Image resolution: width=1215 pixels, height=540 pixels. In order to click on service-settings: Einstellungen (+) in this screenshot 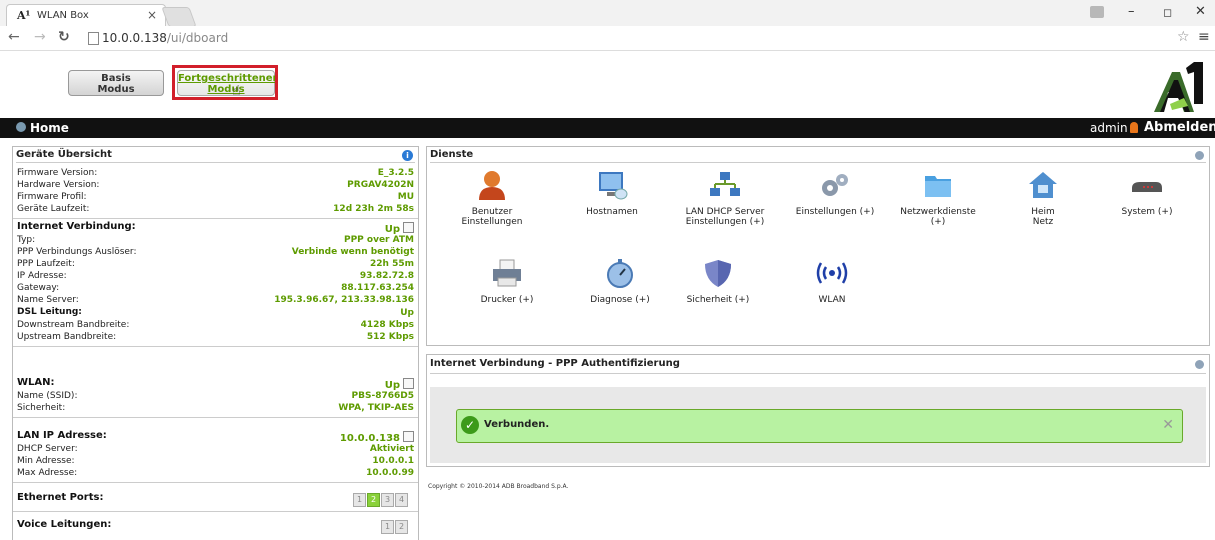, I will do `click(835, 193)`.